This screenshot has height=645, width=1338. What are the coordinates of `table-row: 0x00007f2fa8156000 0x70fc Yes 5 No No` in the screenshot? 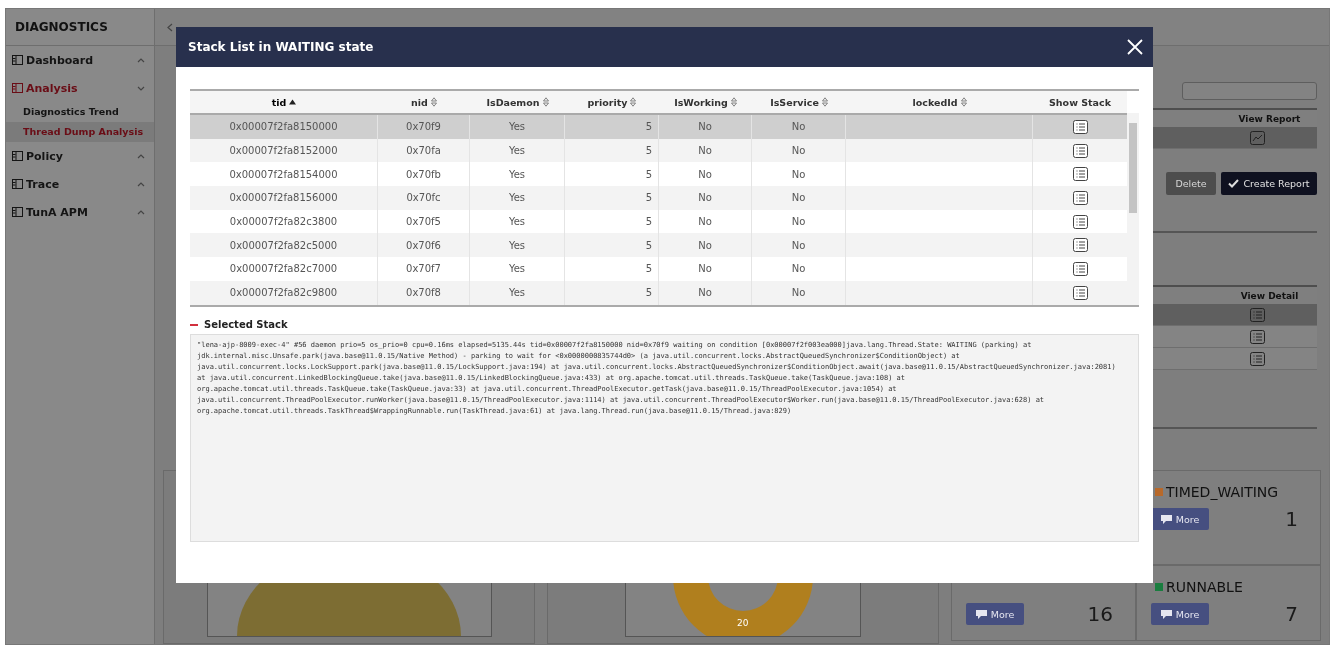 It's located at (658, 198).